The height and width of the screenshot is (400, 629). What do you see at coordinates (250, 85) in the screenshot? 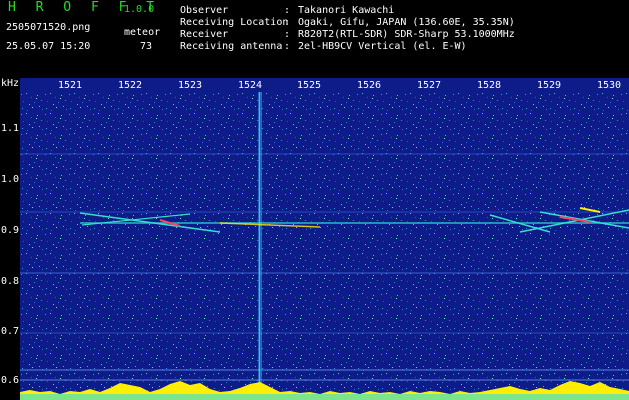
I see `x-tick-label: 1524` at bounding box center [250, 85].